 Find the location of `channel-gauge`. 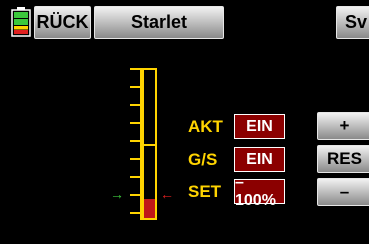

channel-gauge is located at coordinates (145, 145).